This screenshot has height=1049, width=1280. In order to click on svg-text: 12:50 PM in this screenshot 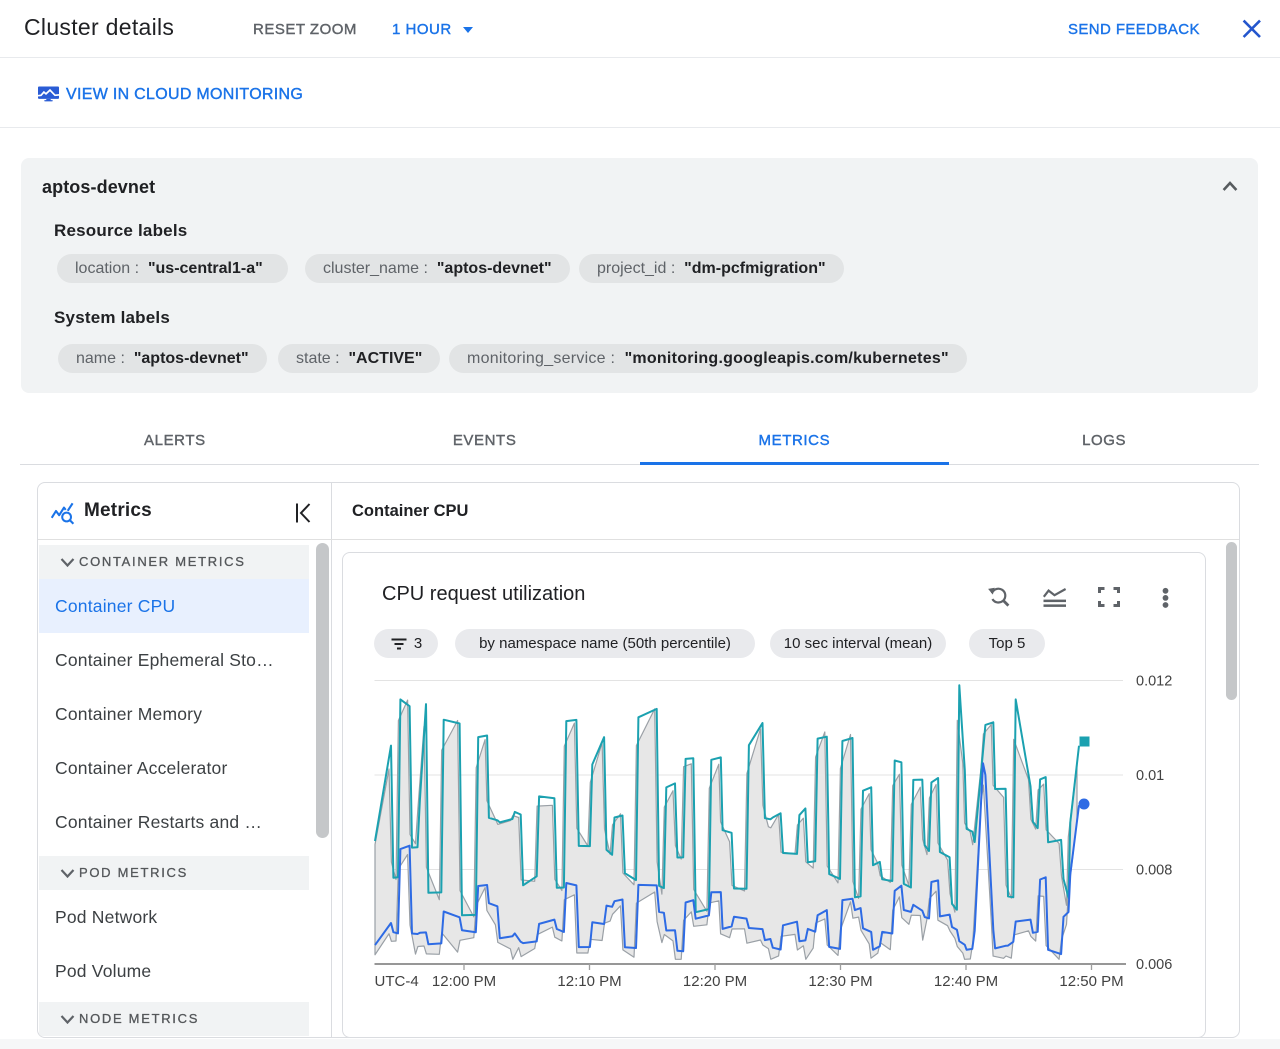, I will do `click(1091, 981)`.